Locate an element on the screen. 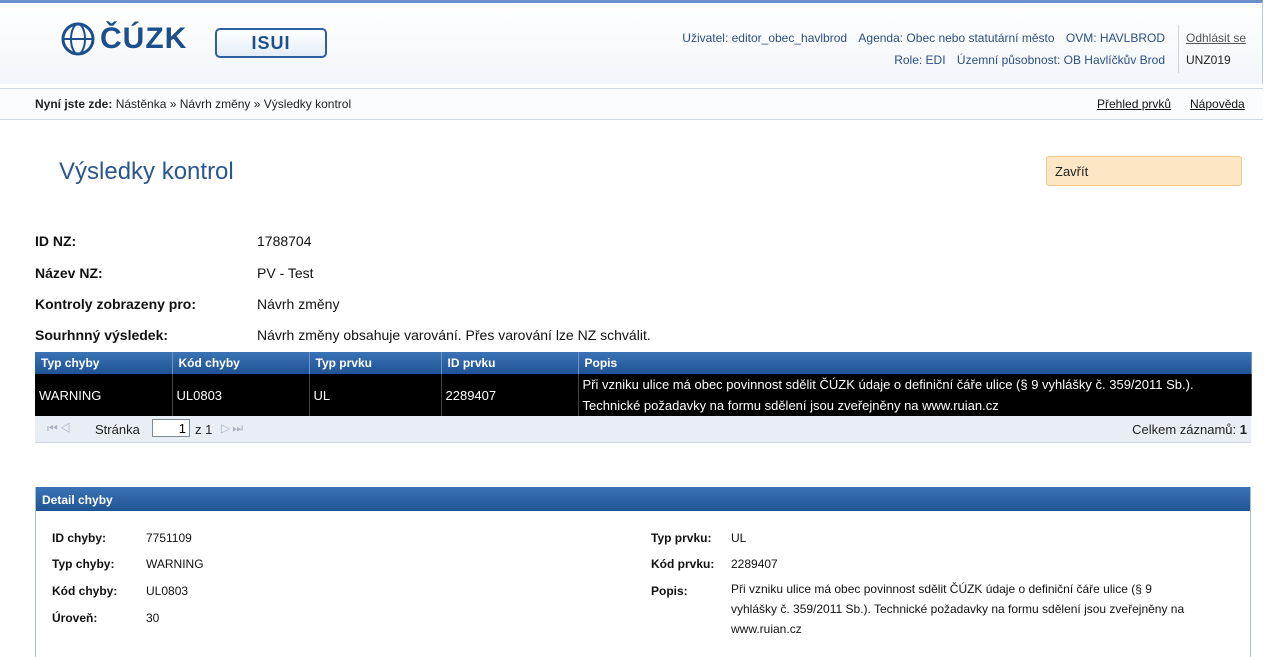 The image size is (1265, 657). isui-logo: ISUI is located at coordinates (271, 43).